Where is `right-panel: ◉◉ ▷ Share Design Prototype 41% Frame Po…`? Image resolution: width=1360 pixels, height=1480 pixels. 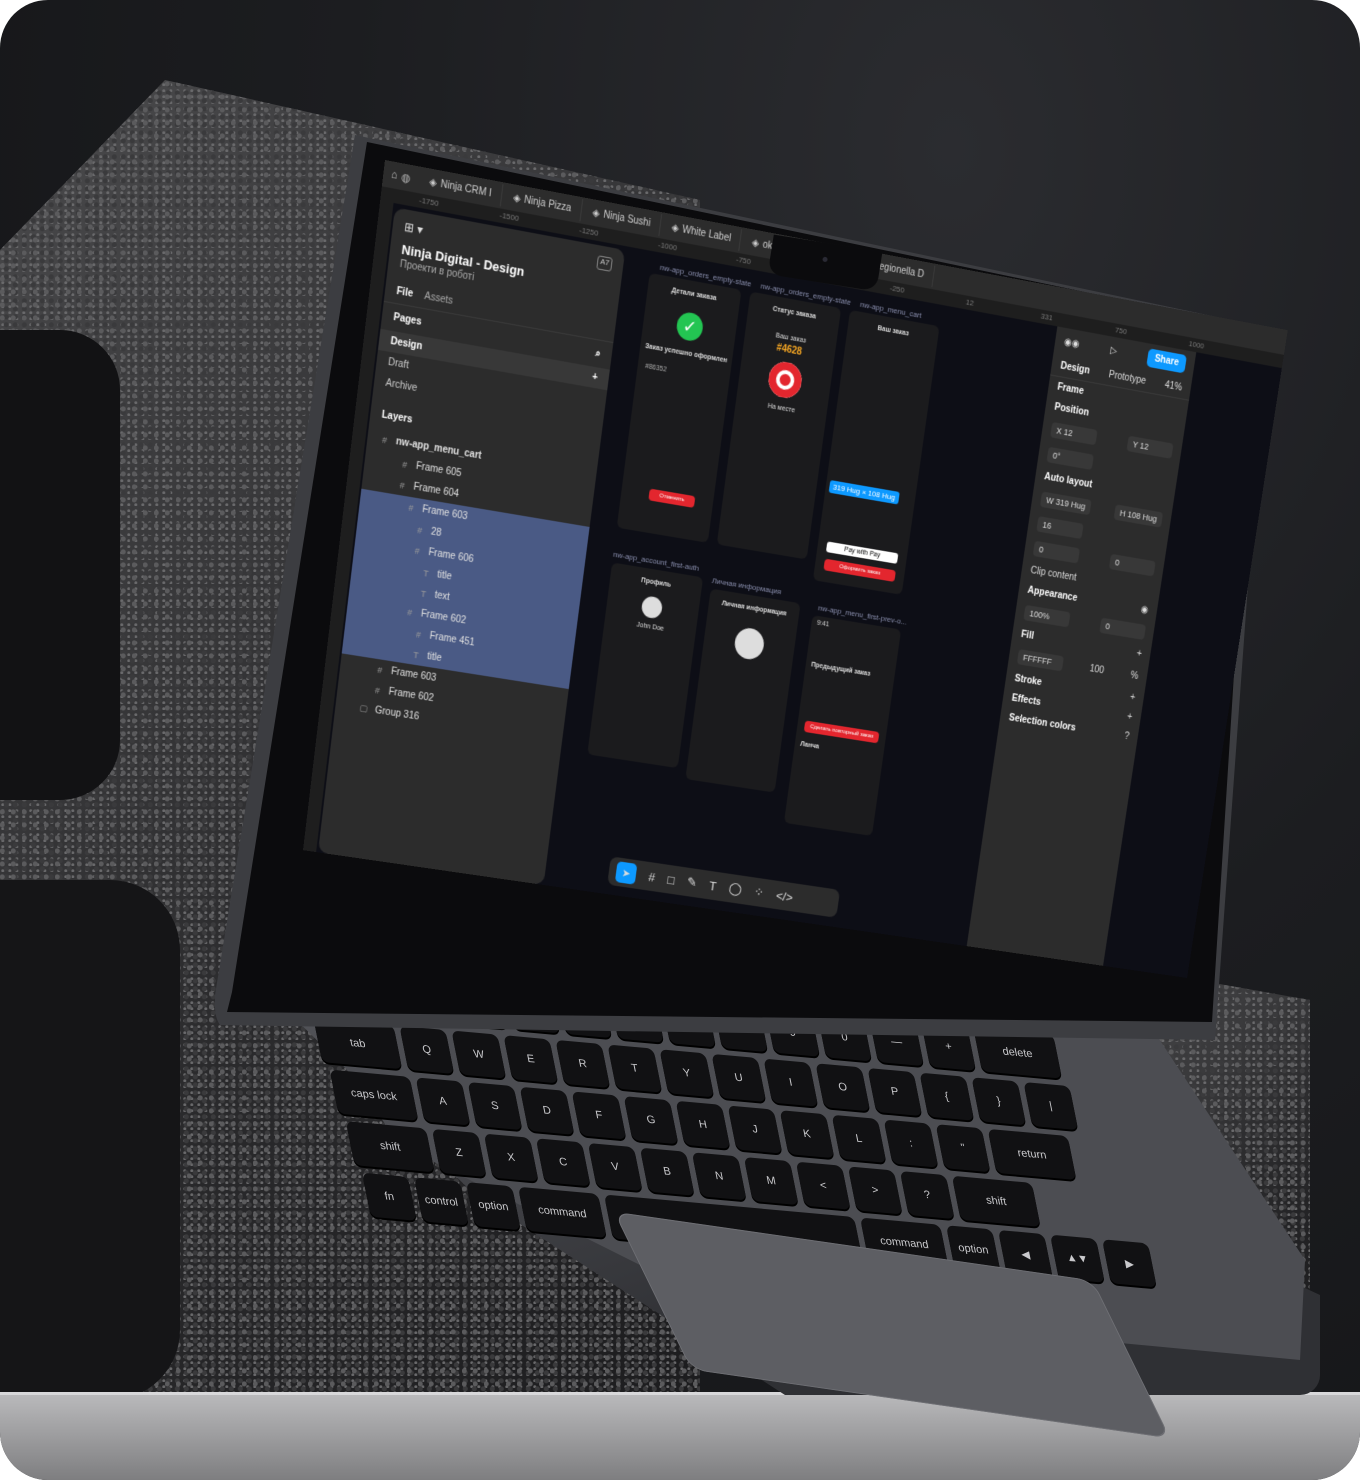
right-panel: ◉◉ ▷ Share Design Prototype 41% Frame Po… is located at coordinates (1082, 645).